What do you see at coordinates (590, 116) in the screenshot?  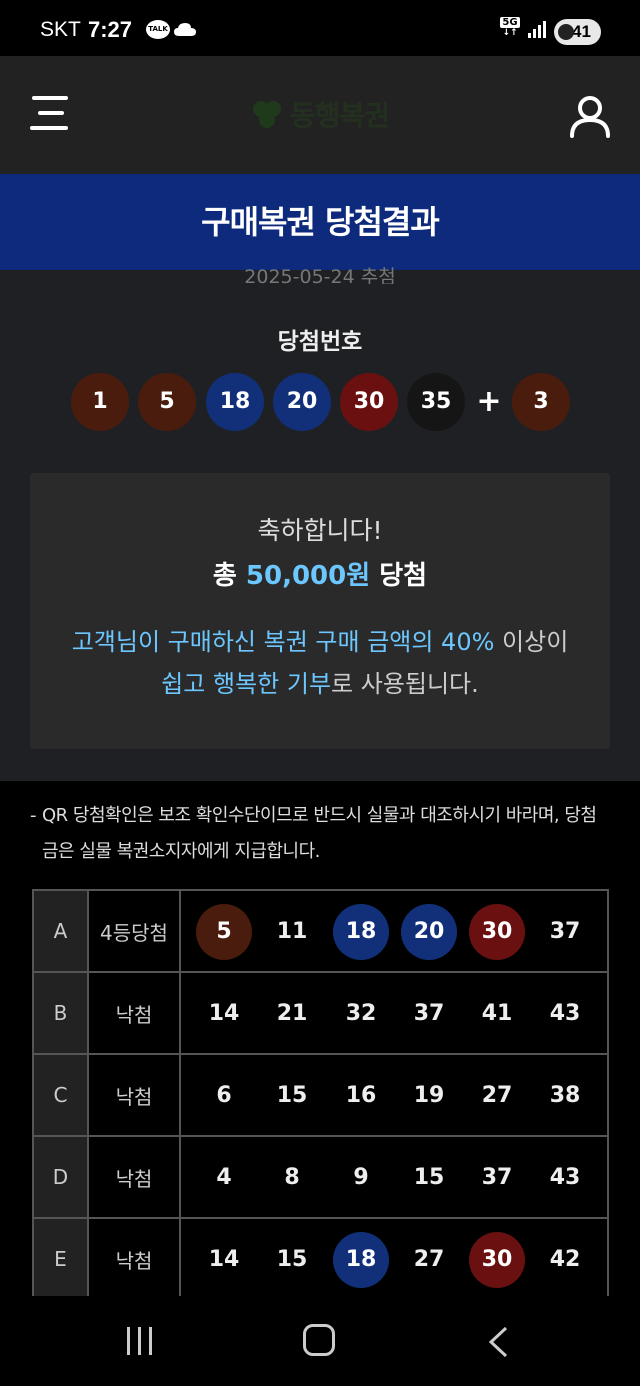 I see `user-icon` at bounding box center [590, 116].